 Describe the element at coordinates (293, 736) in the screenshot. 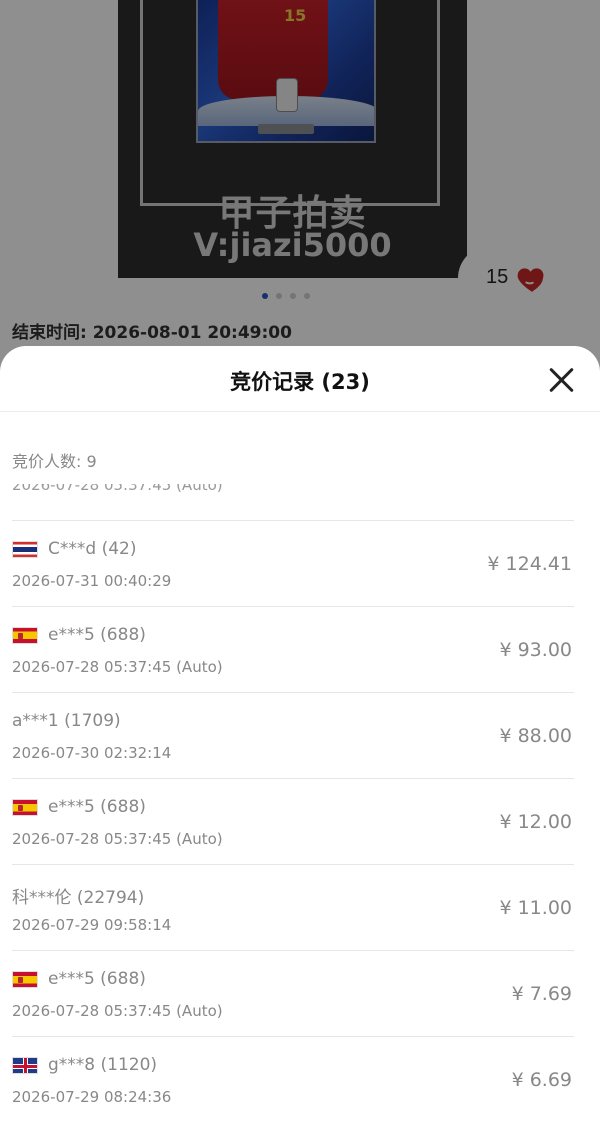

I see `bid-row: a***1 (1709) 2026-07-30 02:32:14 ¥ 88.00` at that location.